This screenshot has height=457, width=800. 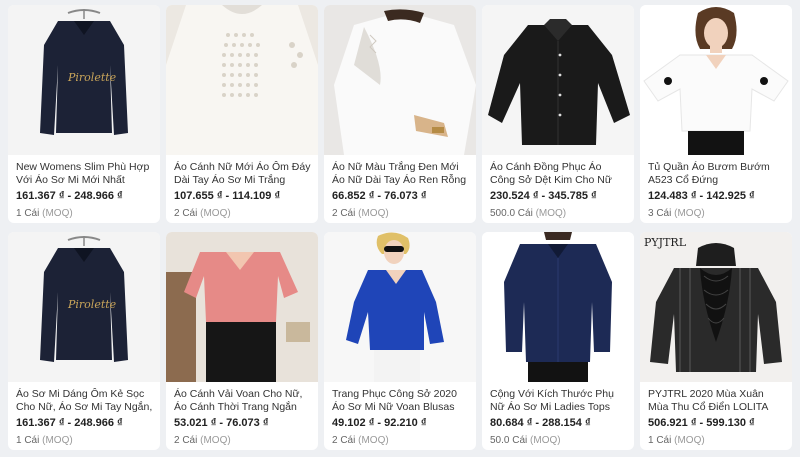 I want to click on black-ruffle-blouse-image: PYJTRL, so click(x=716, y=307).